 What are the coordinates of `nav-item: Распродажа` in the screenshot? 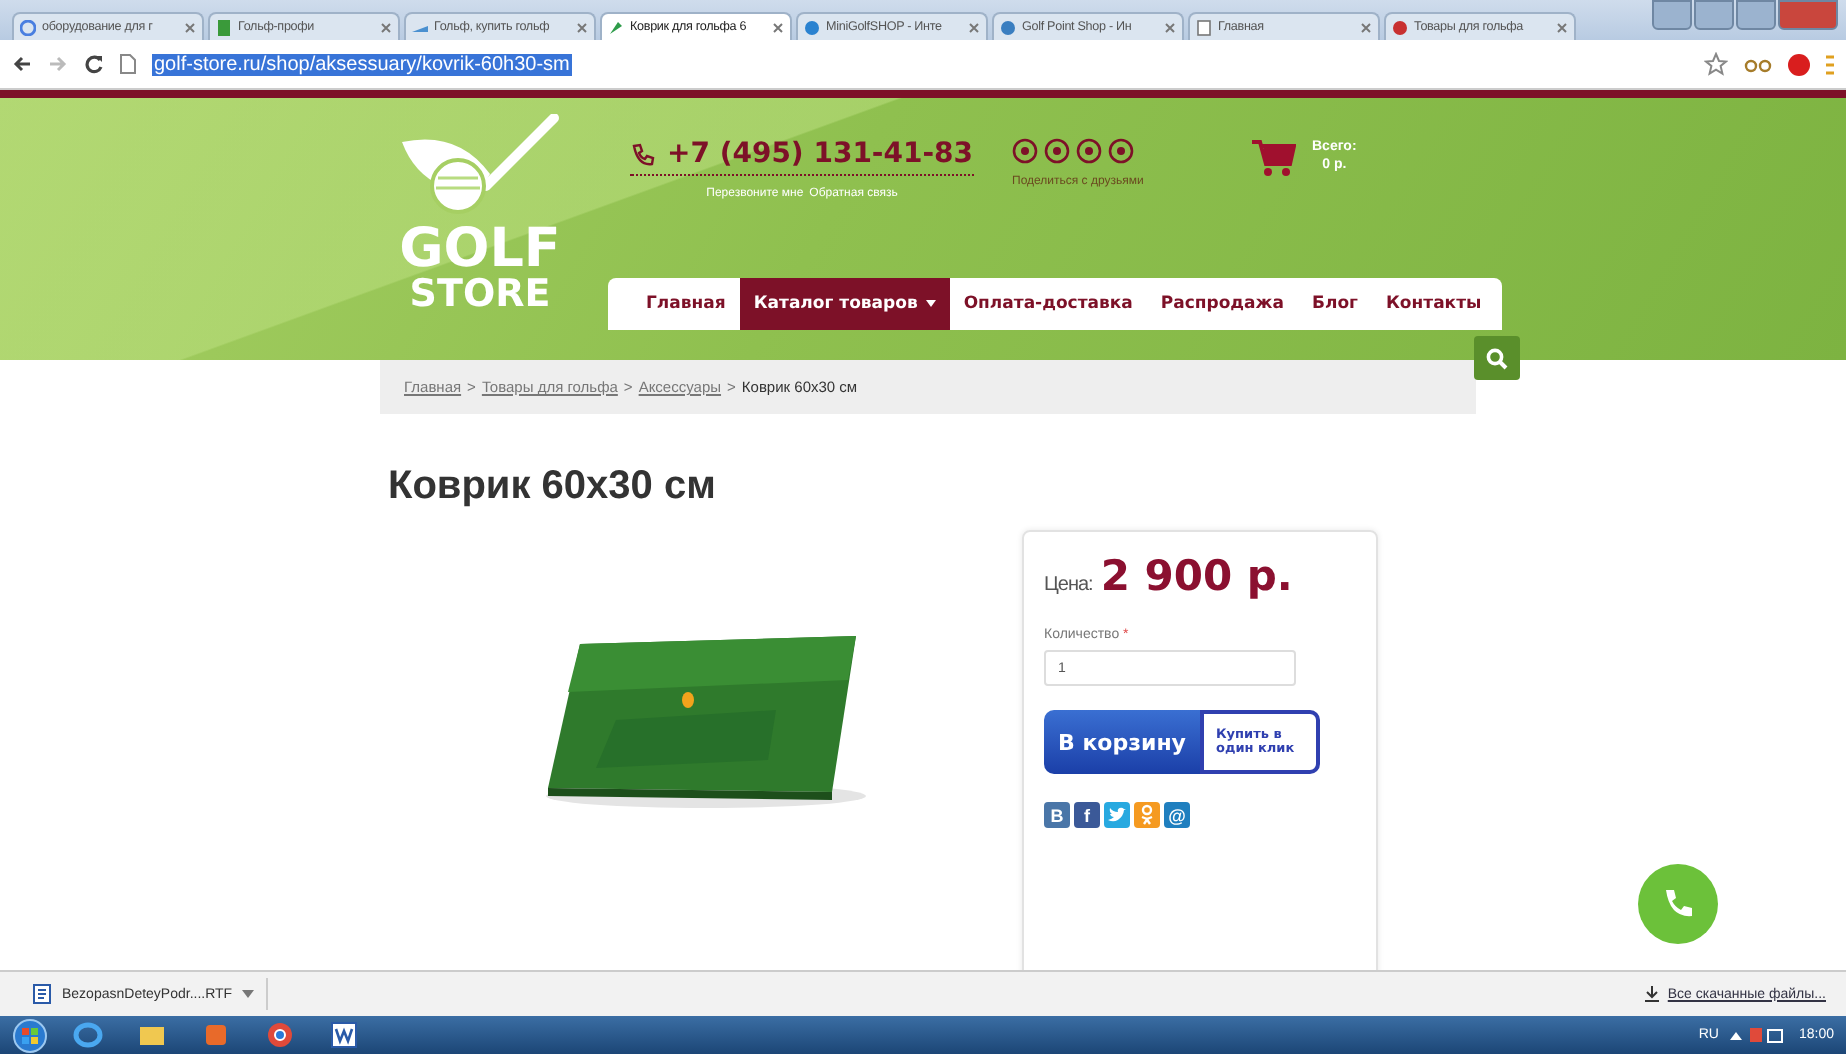 It's located at (1222, 304).